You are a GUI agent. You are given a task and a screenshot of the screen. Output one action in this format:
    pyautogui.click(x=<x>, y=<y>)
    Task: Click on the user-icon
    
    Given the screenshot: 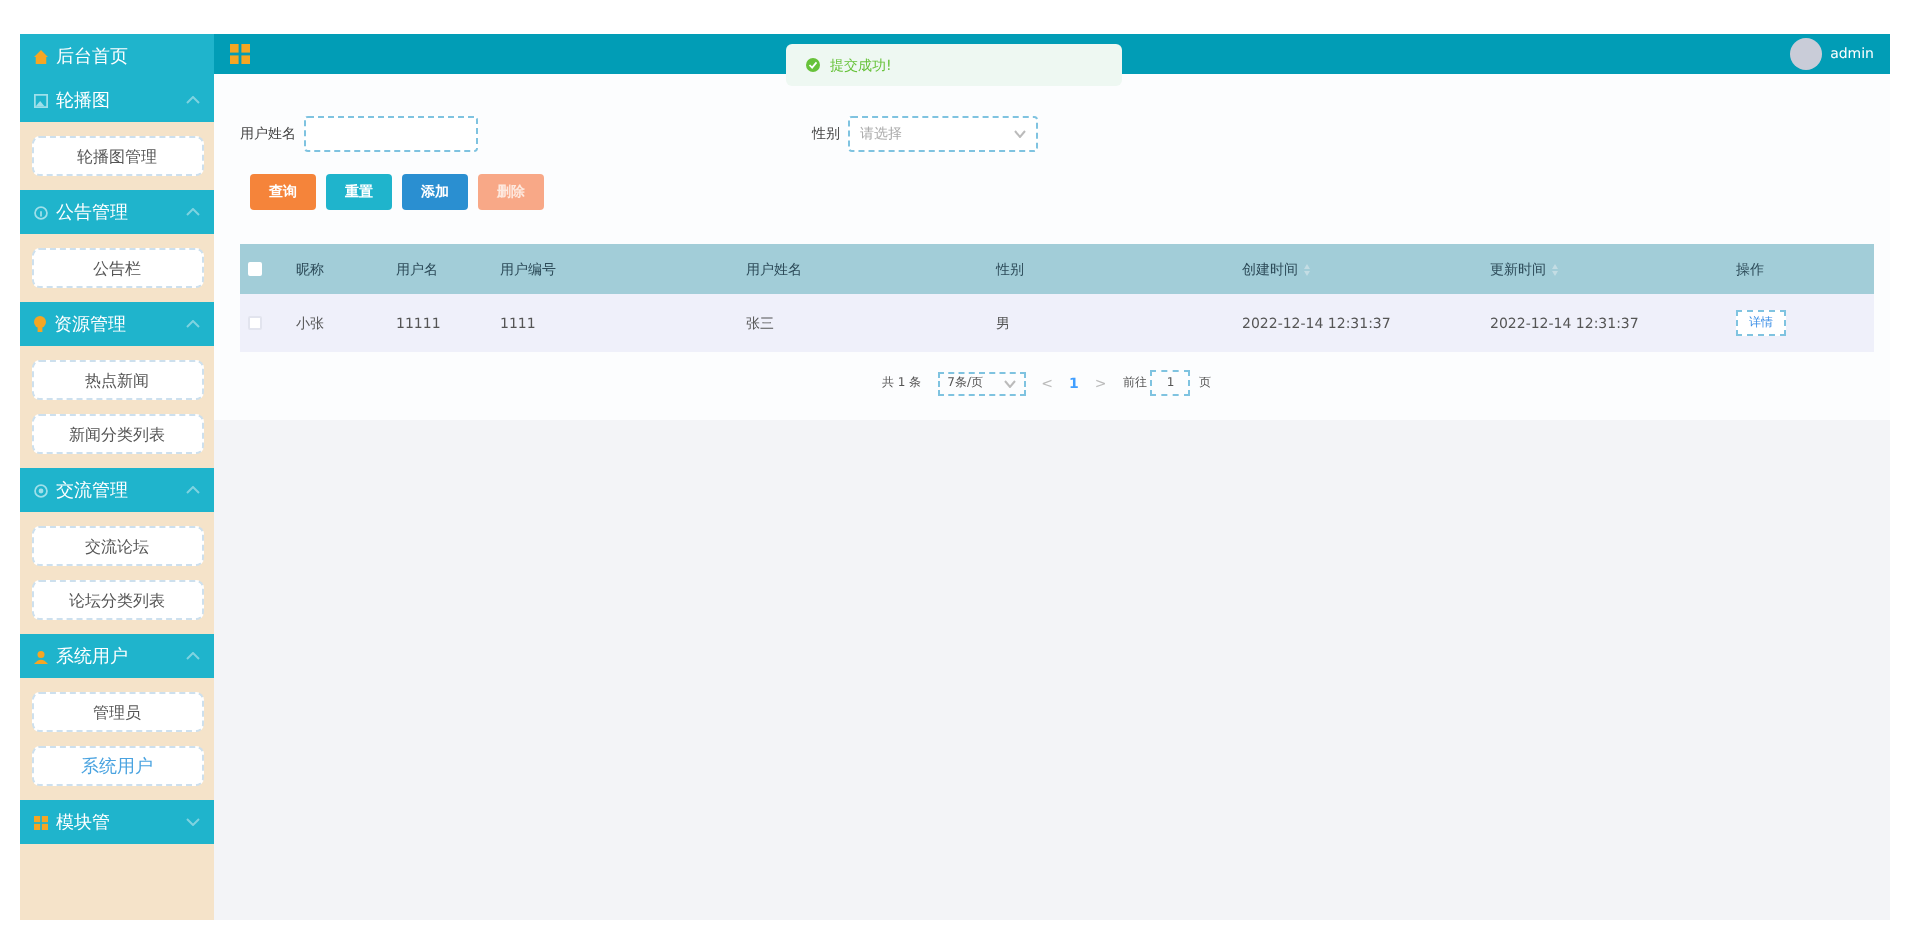 What is the action you would take?
    pyautogui.click(x=41, y=656)
    